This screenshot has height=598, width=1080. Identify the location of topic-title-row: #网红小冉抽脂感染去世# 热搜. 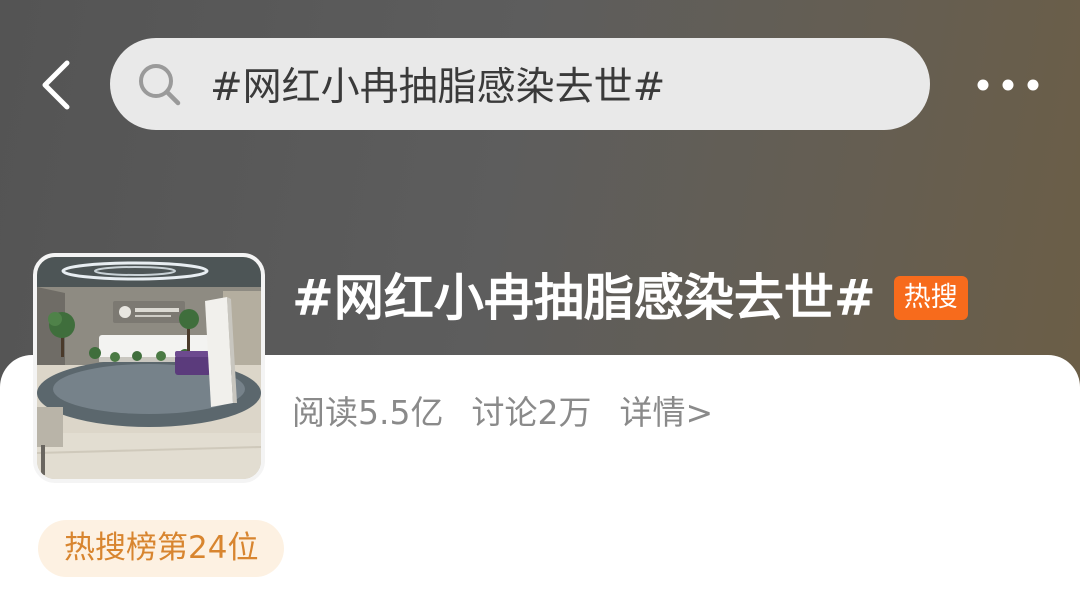
(630, 298).